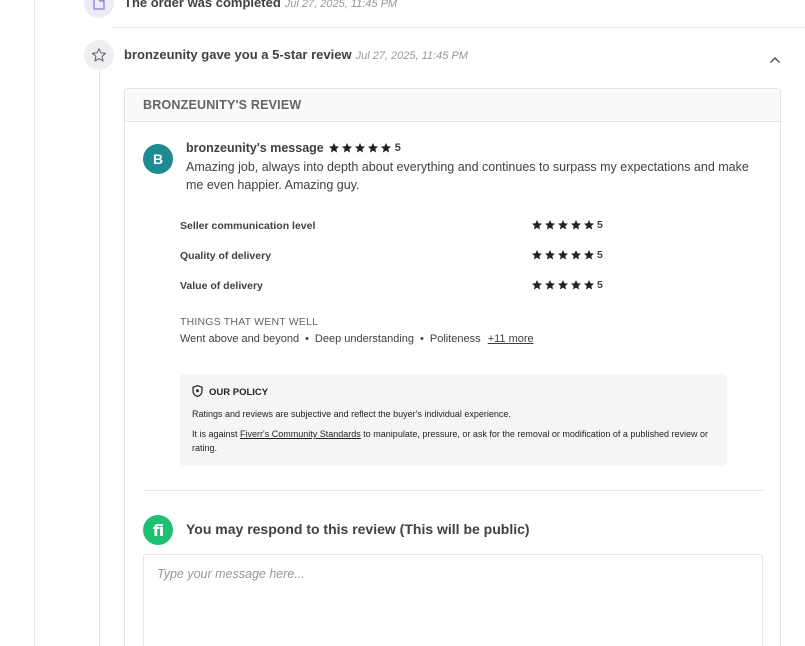 The height and width of the screenshot is (646, 805). Describe the element at coordinates (158, 159) in the screenshot. I see `avatar: B` at that location.